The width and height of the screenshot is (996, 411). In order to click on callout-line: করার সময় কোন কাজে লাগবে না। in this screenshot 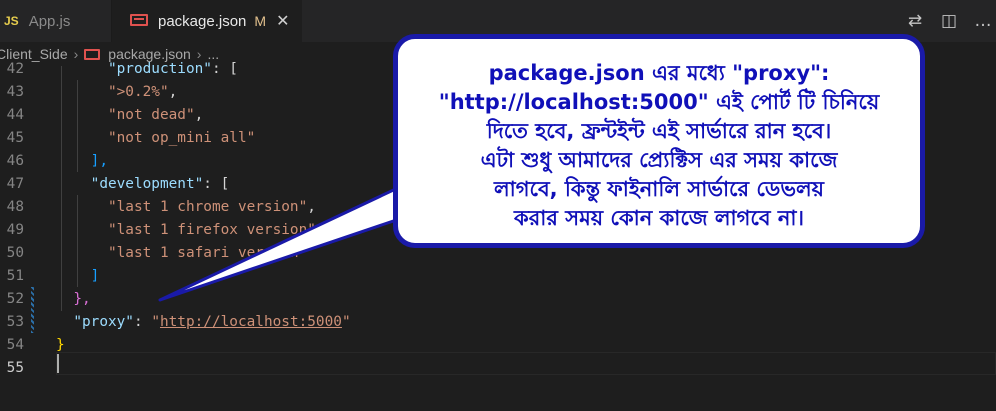, I will do `click(659, 218)`.